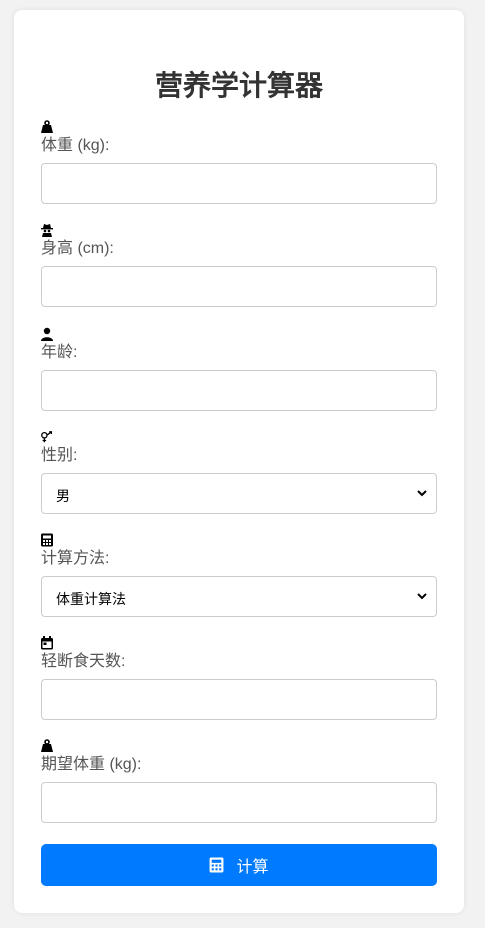 The height and width of the screenshot is (928, 485). Describe the element at coordinates (59, 455) in the screenshot. I see `gender-label: 性别:` at that location.